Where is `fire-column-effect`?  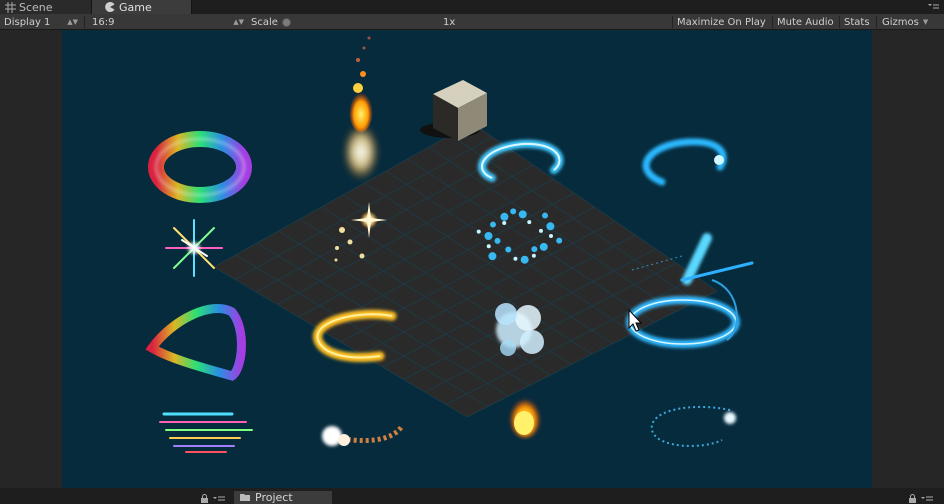 fire-column-effect is located at coordinates (361, 108).